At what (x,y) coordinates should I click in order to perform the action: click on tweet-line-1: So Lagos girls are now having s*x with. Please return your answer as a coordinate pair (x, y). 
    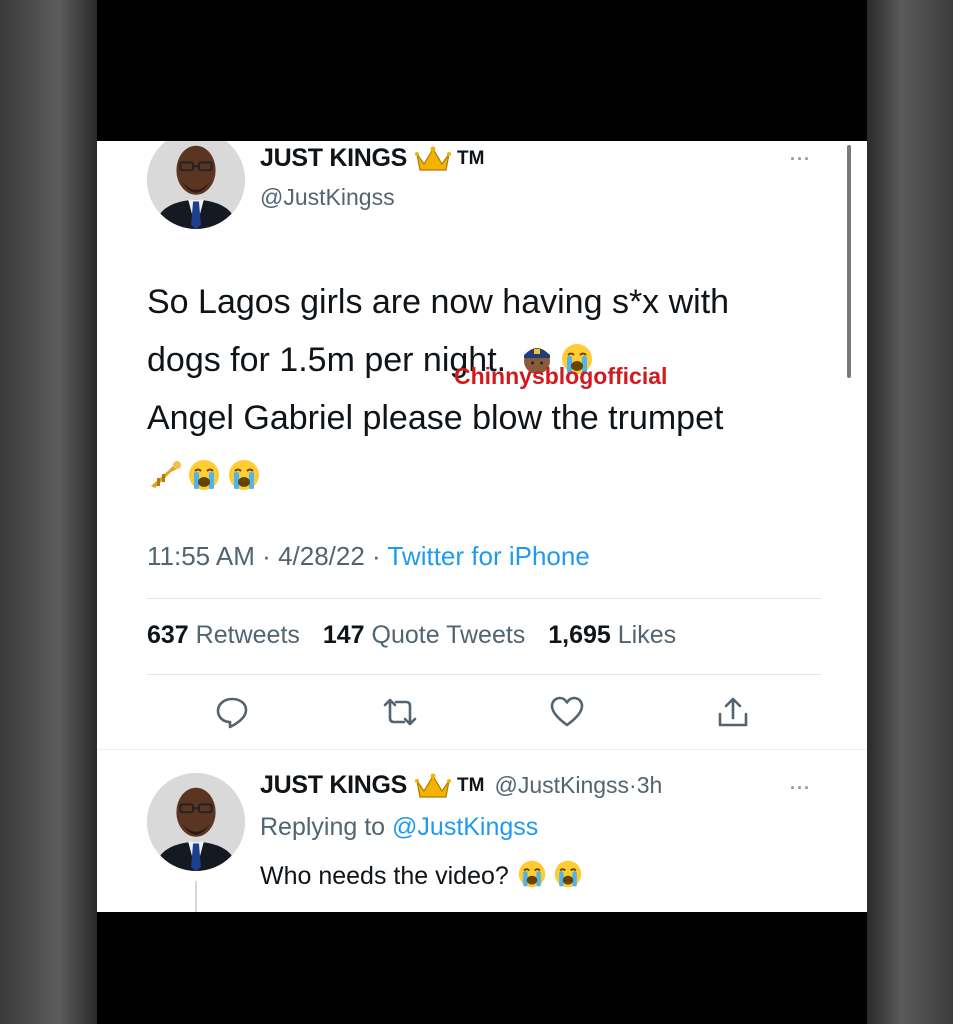
    Looking at the image, I should click on (438, 302).